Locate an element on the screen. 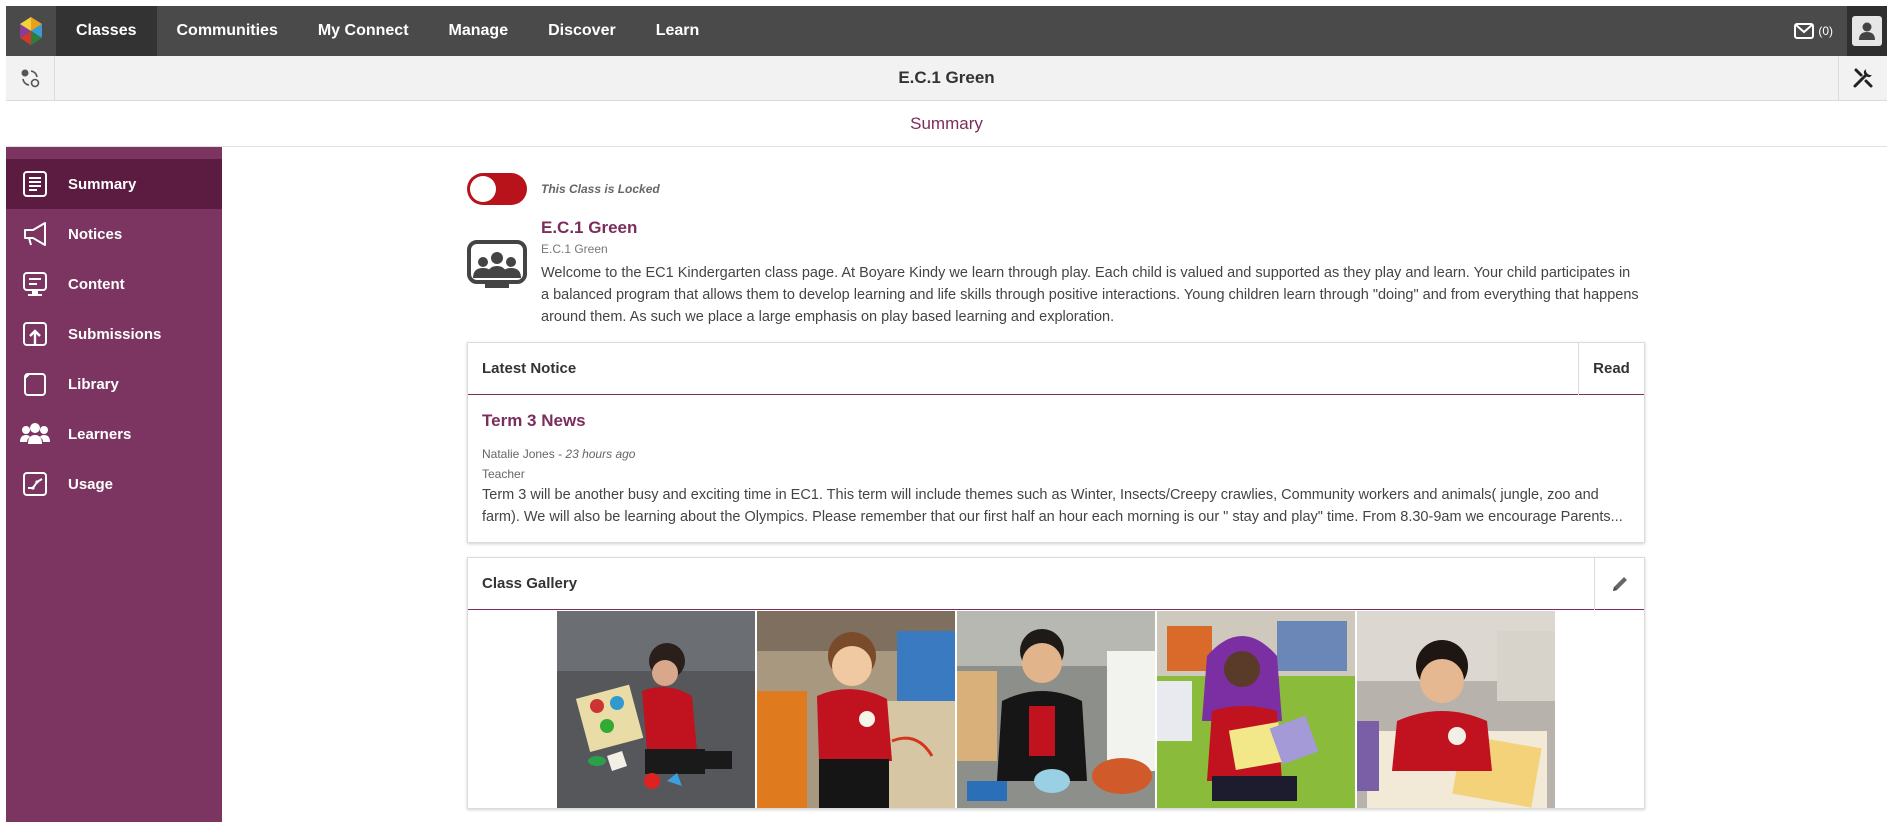 This screenshot has width=1893, height=822. latest-notice-header: Latest Notice Read is located at coordinates (1056, 368).